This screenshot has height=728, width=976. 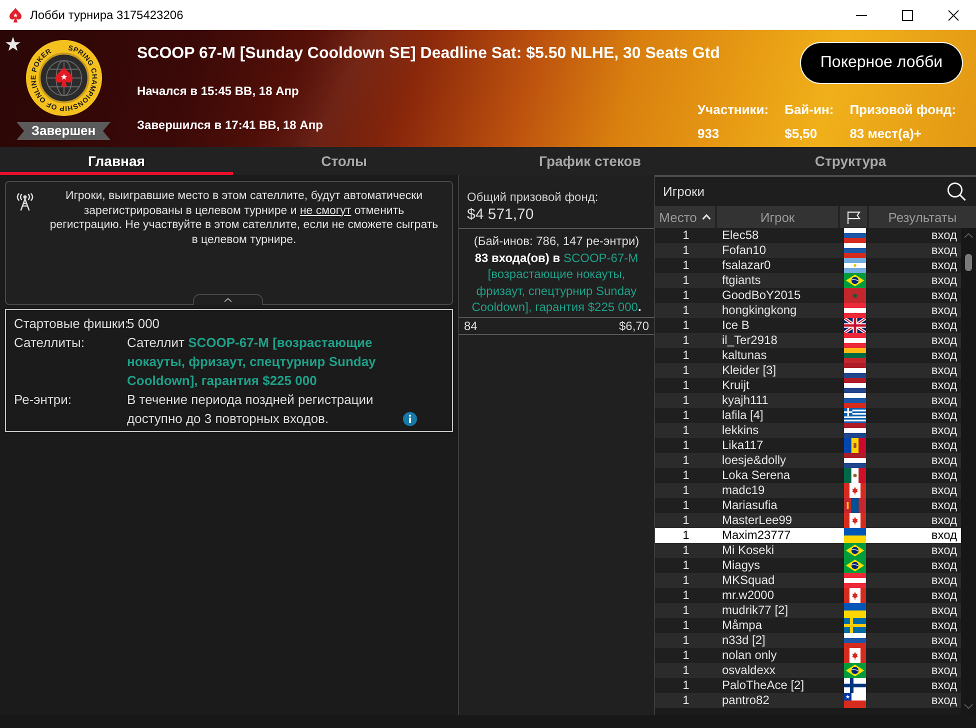 I want to click on info-icon, so click(x=410, y=419).